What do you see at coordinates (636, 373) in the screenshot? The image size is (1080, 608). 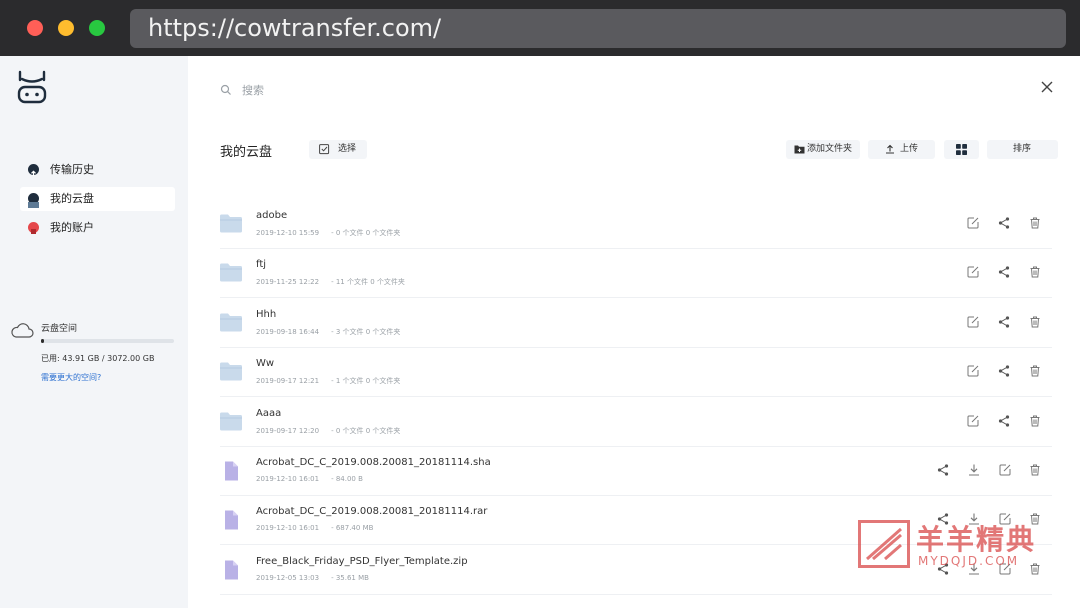 I see `folder-row: Ww 2019-09-17 12:21 - 1 个文件 0 个文件夹` at bounding box center [636, 373].